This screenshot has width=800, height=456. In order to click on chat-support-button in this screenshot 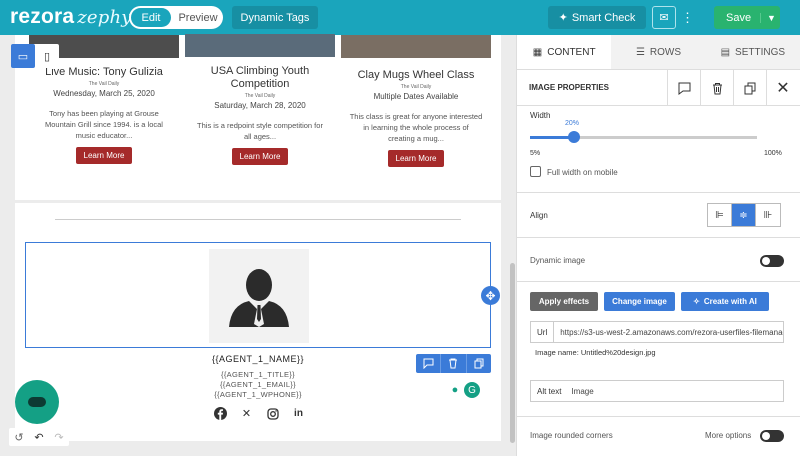, I will do `click(37, 402)`.